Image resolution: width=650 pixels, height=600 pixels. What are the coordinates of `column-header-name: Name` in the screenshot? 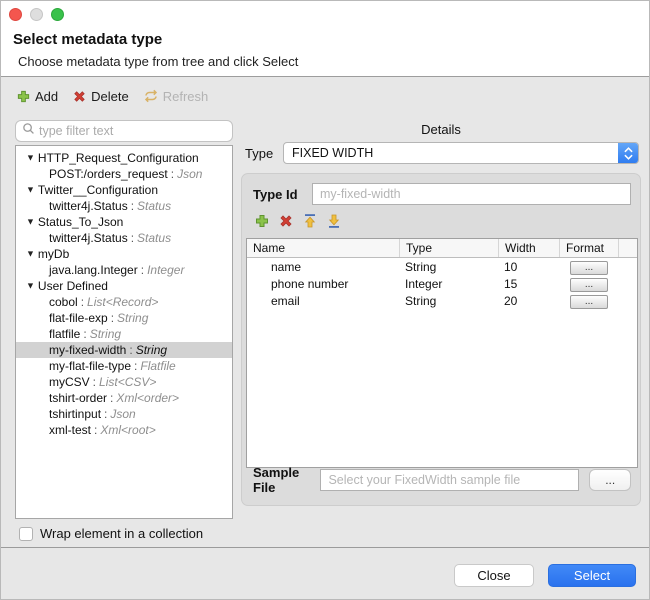 It's located at (323, 248).